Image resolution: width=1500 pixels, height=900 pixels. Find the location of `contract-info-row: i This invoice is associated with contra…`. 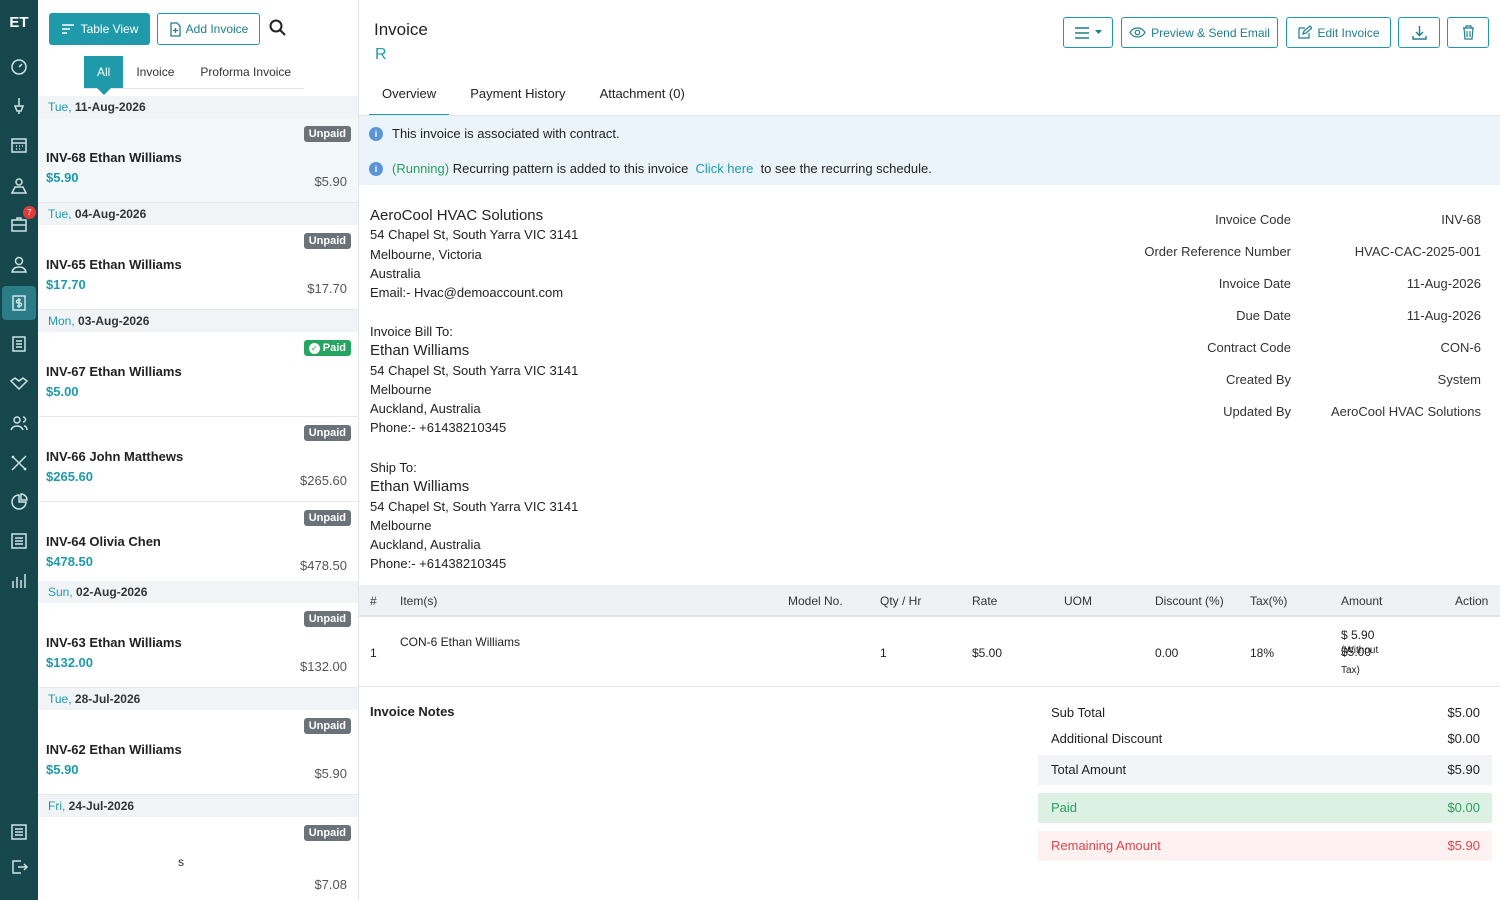

contract-info-row: i This invoice is associated with contra… is located at coordinates (494, 133).